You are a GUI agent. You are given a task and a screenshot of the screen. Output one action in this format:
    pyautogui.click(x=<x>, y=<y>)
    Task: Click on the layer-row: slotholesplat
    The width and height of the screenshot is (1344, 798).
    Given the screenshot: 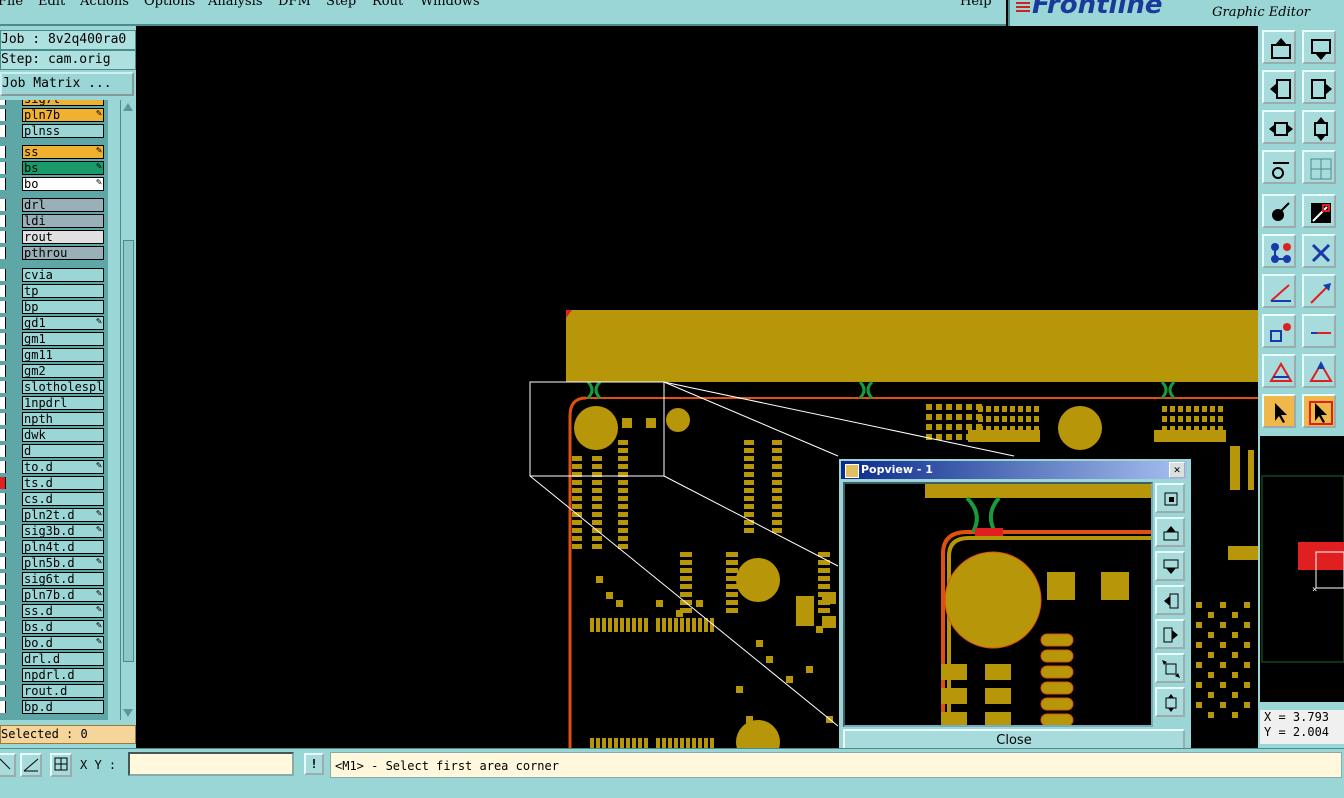 What is the action you would take?
    pyautogui.click(x=54, y=387)
    